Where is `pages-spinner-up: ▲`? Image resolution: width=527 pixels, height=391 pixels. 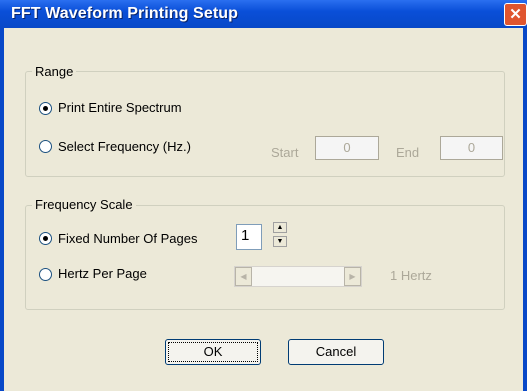
pages-spinner-up: ▲ is located at coordinates (280, 227).